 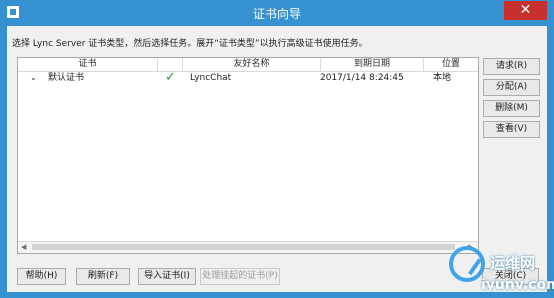 What do you see at coordinates (525, 10) in the screenshot?
I see `close-window-button: ✕` at bounding box center [525, 10].